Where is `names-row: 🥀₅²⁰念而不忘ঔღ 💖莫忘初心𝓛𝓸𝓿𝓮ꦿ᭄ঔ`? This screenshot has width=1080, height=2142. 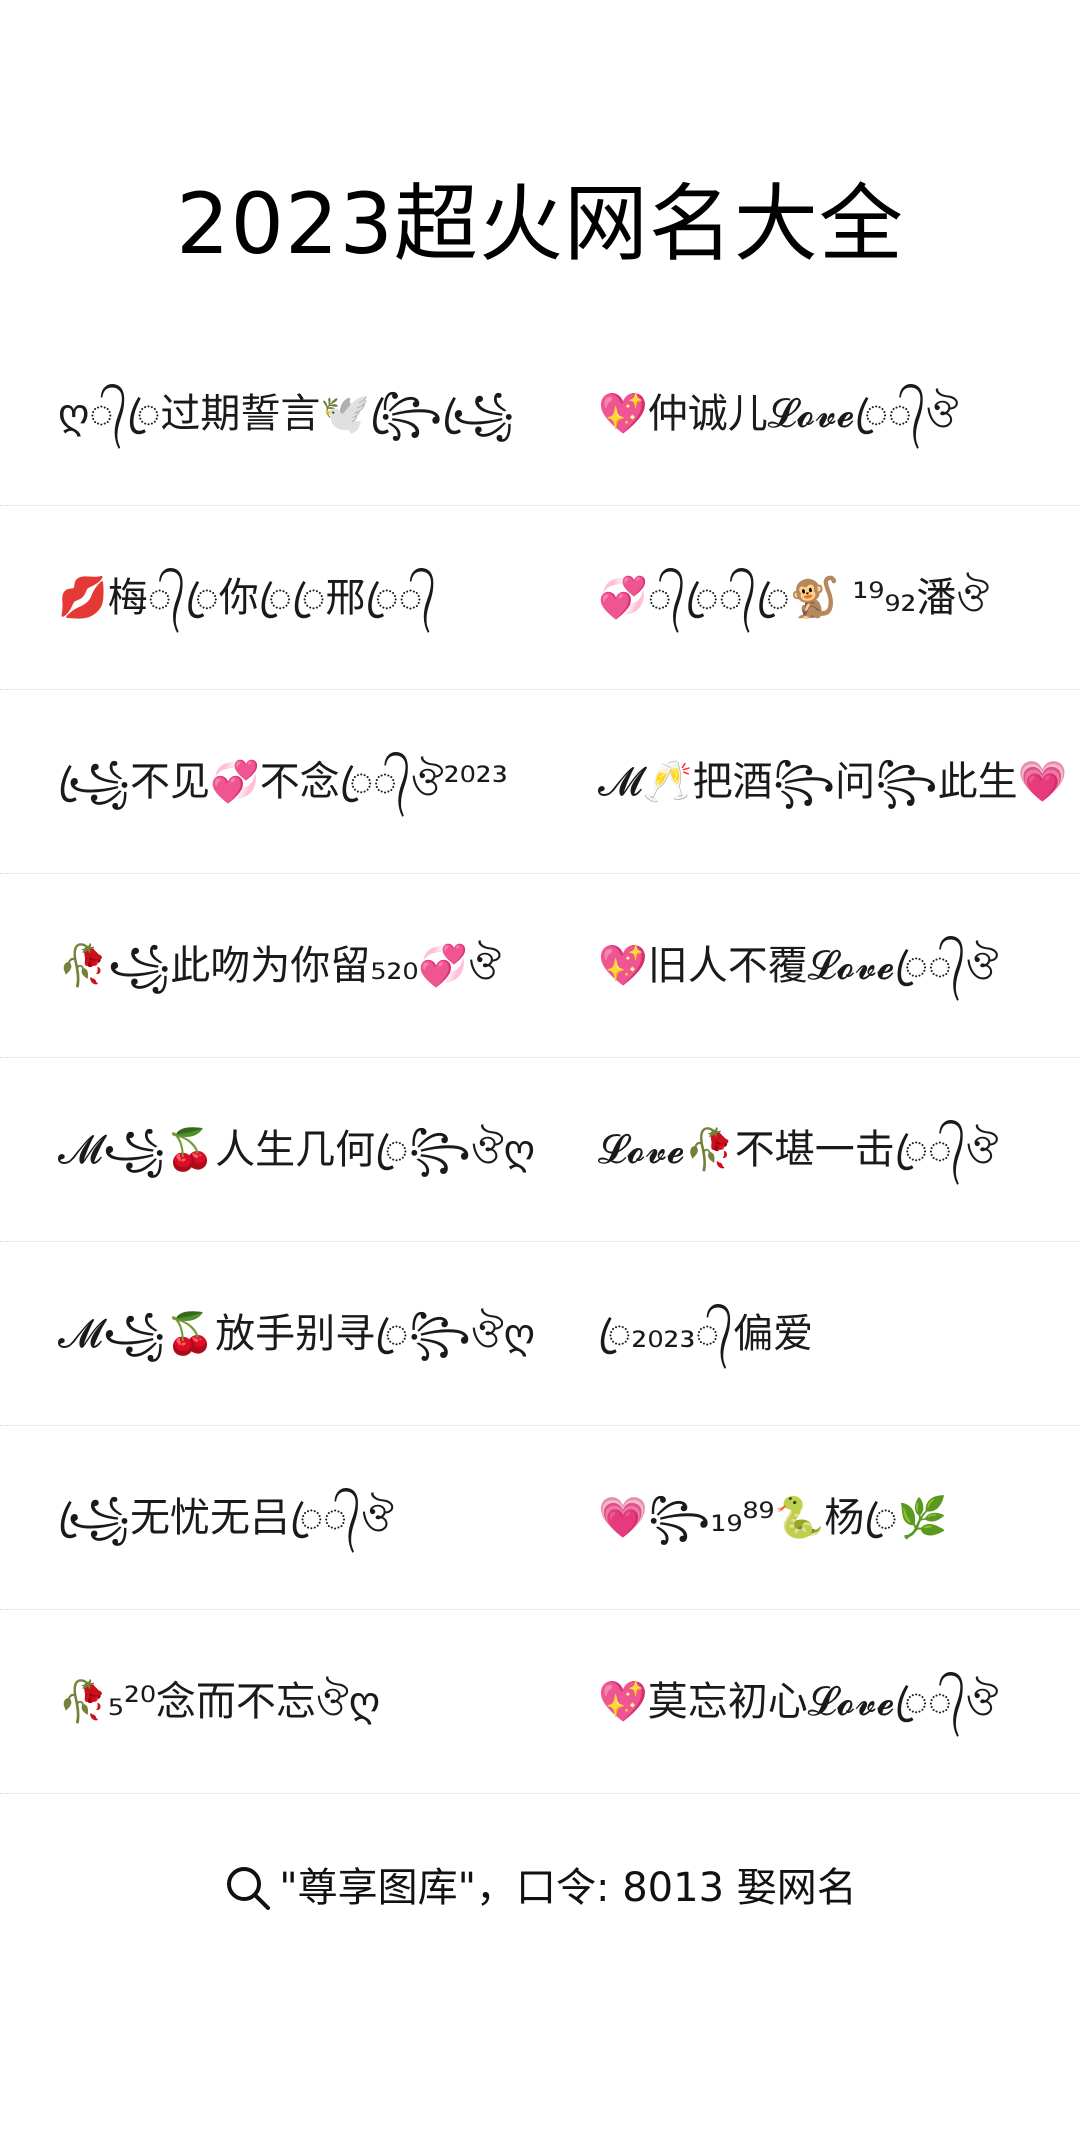 names-row: 🥀₅²⁰念而不忘ঔღ 💖莫忘初心𝓛𝓸𝓿𝓮ꦿ᭄ঔ is located at coordinates (540, 1702).